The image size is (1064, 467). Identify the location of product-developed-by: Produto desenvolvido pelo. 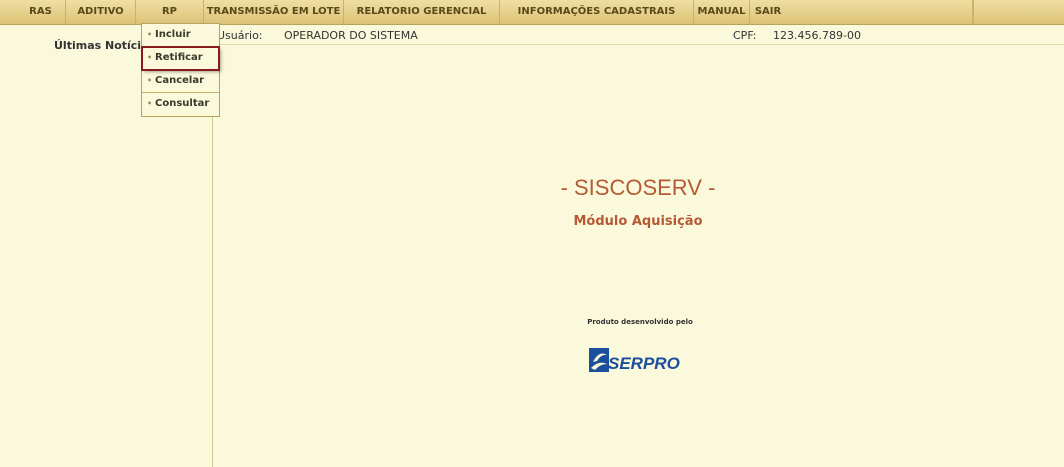
(640, 322).